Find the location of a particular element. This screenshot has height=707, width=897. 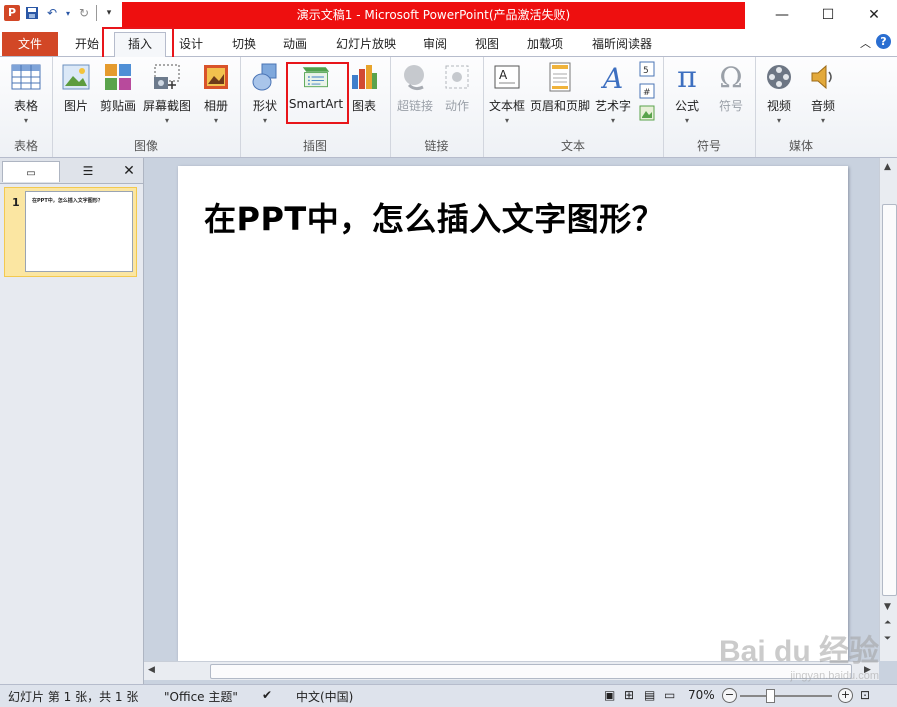

object-icon is located at coordinates (647, 113).